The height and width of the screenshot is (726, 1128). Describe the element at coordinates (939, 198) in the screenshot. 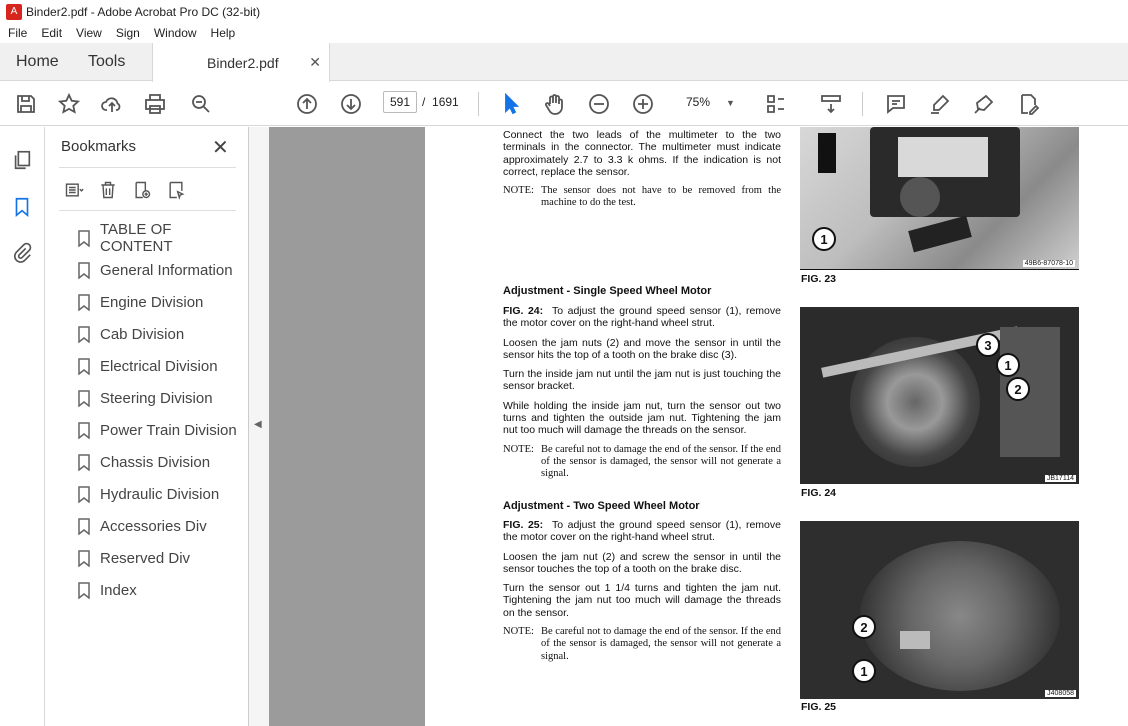

I see `figure-23-photo: 1 49B6-87078-10` at that location.